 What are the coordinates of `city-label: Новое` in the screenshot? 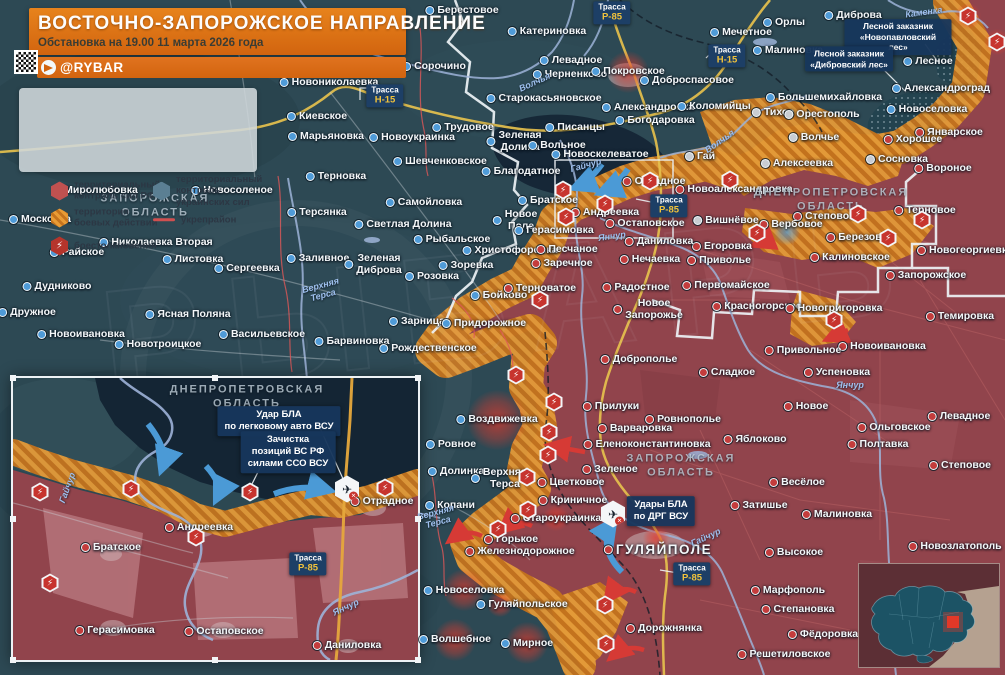 It's located at (806, 406).